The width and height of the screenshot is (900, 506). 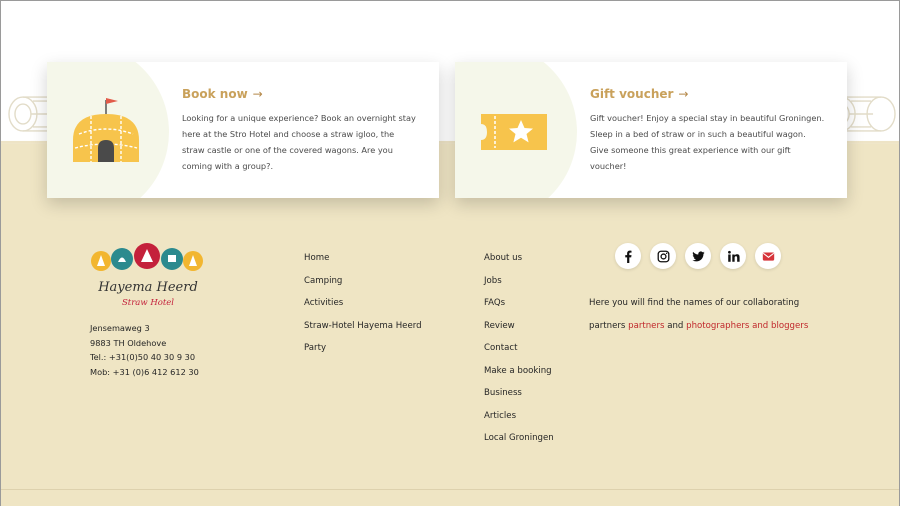 I want to click on linkedin-button, so click(x=733, y=256).